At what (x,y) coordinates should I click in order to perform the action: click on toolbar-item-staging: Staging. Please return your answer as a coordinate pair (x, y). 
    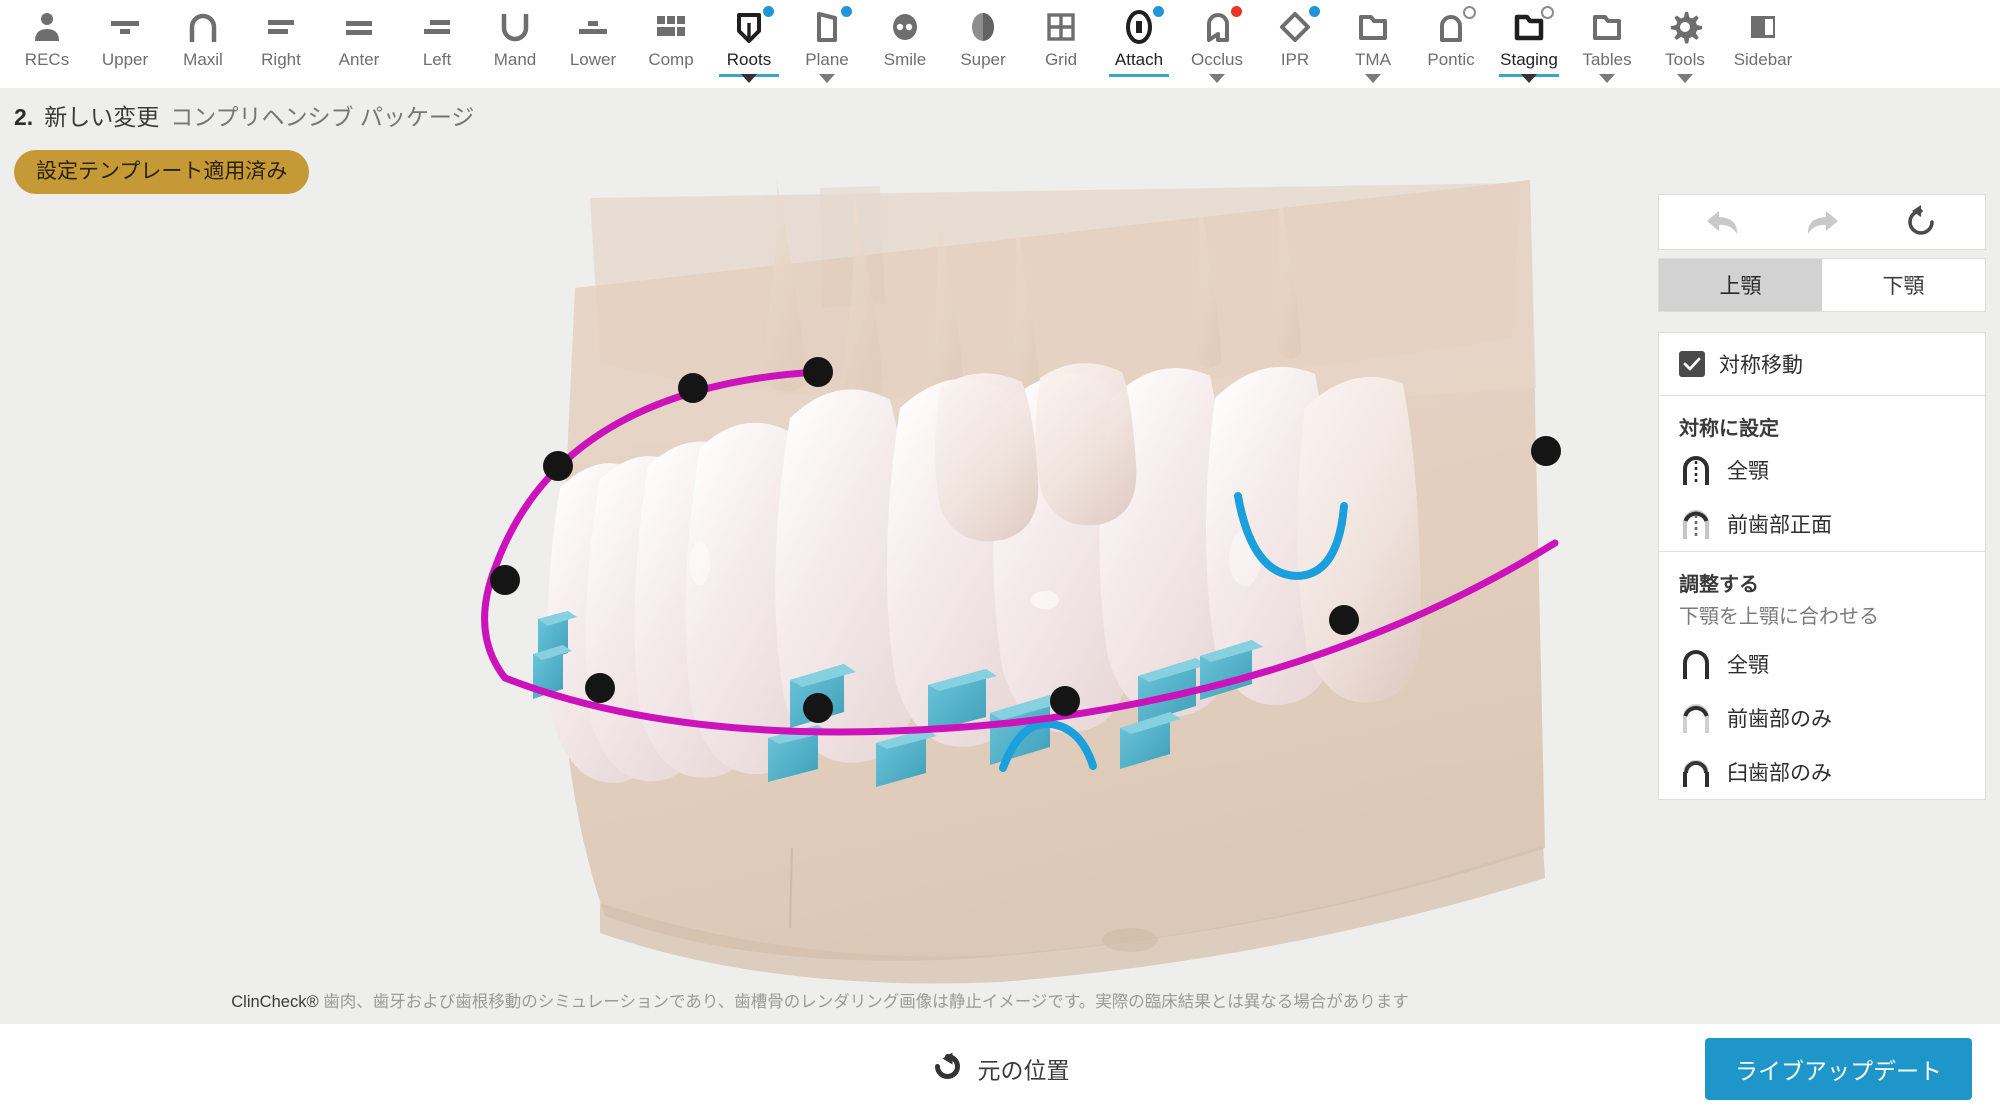
    Looking at the image, I should click on (1529, 44).